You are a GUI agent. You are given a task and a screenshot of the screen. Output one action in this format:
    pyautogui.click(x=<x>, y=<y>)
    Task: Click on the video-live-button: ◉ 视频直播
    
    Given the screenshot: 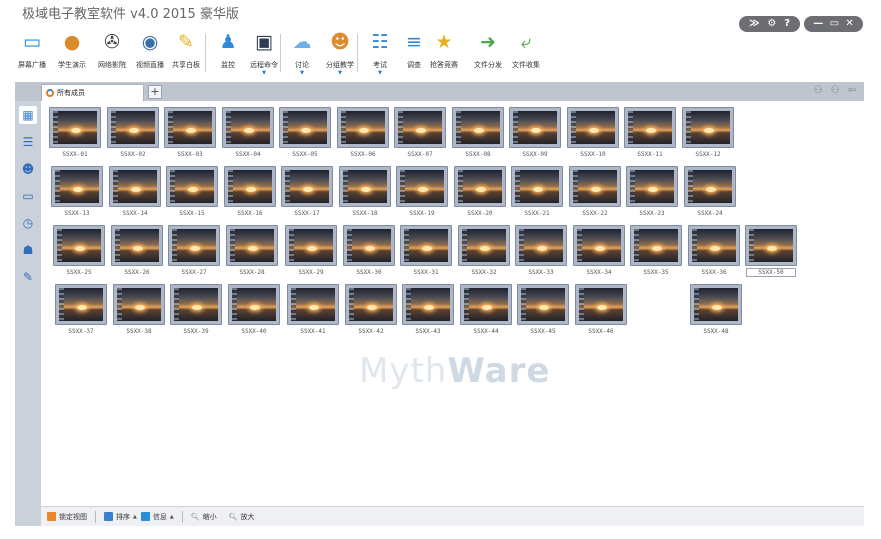 What is the action you would take?
    pyautogui.click(x=150, y=50)
    